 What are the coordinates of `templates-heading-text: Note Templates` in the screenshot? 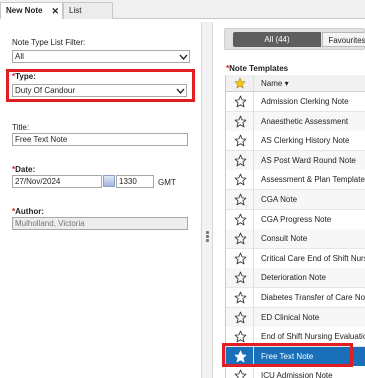 It's located at (259, 68).